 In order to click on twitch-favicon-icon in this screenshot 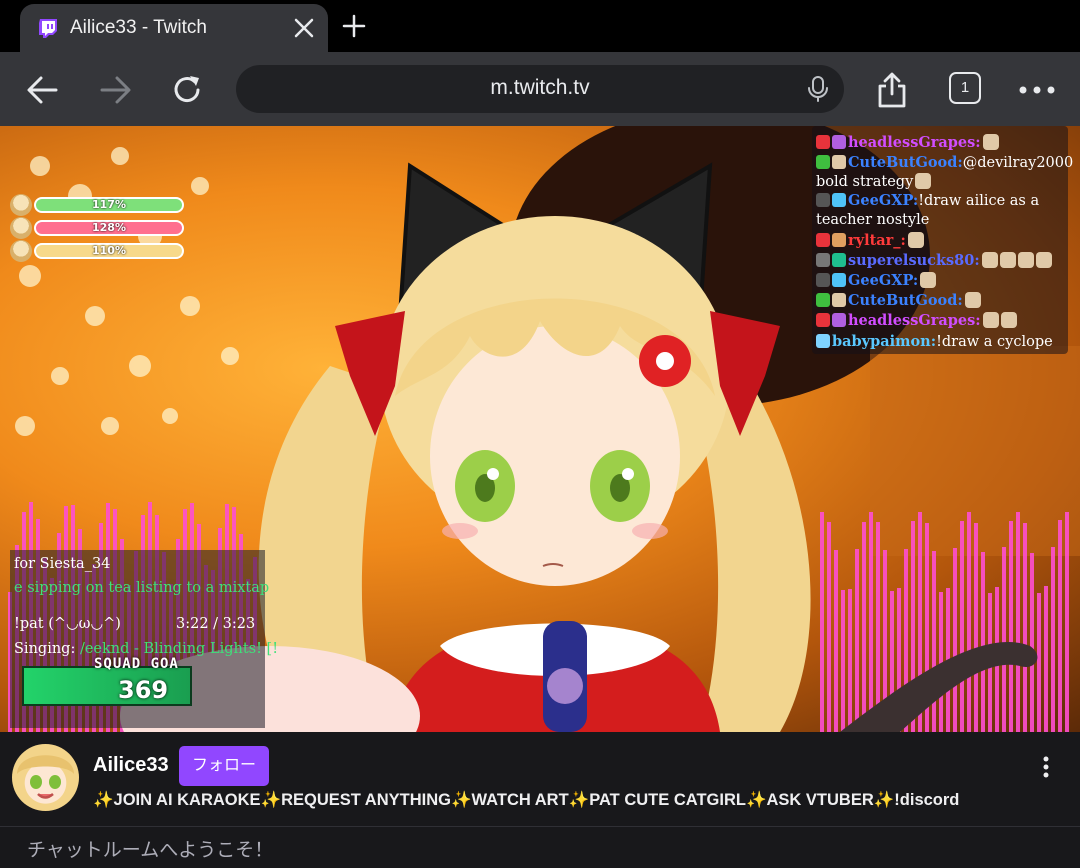, I will do `click(48, 28)`.